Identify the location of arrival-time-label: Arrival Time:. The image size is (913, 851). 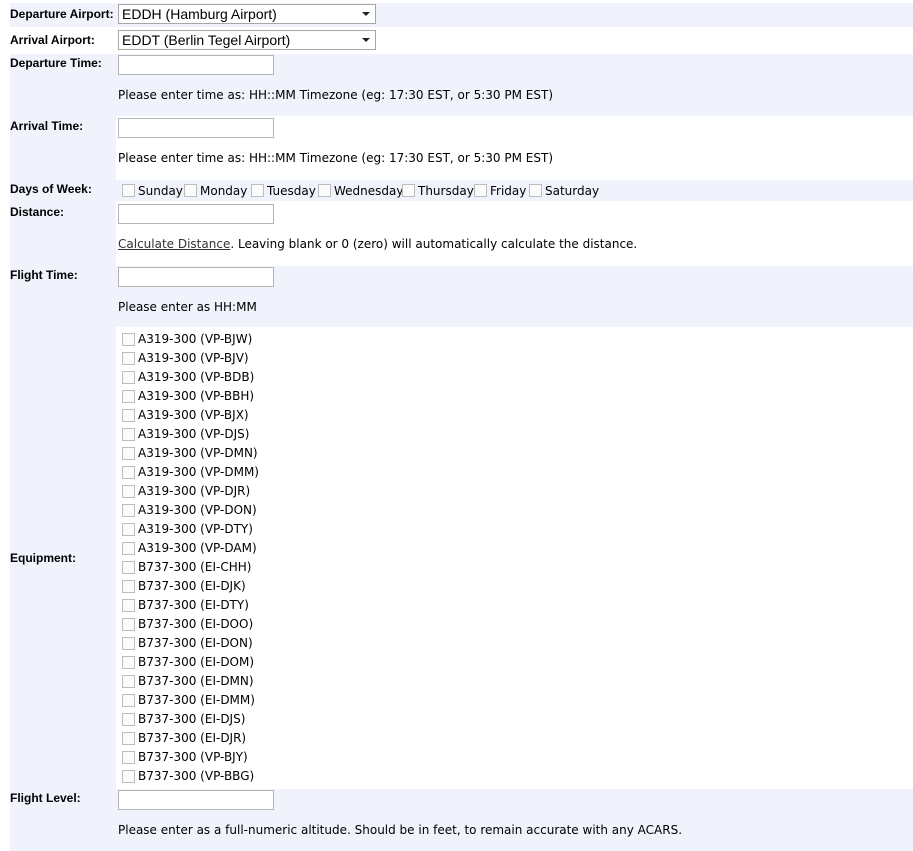
(47, 126).